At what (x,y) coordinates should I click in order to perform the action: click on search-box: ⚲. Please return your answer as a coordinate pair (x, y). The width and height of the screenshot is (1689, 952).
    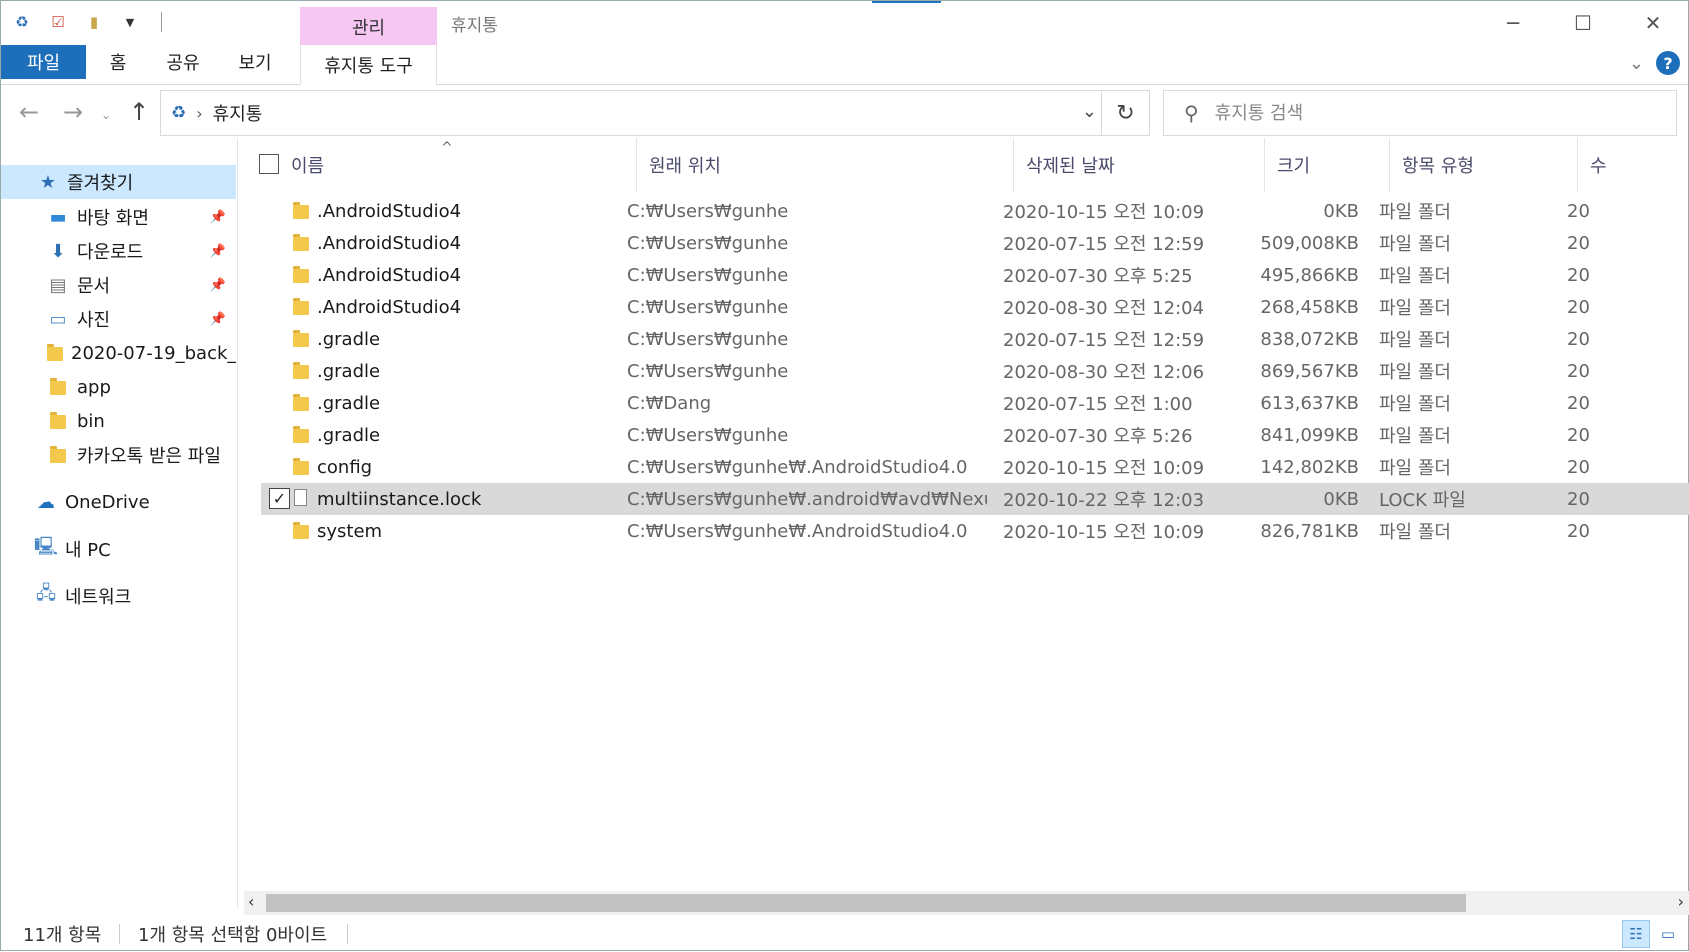
    Looking at the image, I should click on (1420, 113).